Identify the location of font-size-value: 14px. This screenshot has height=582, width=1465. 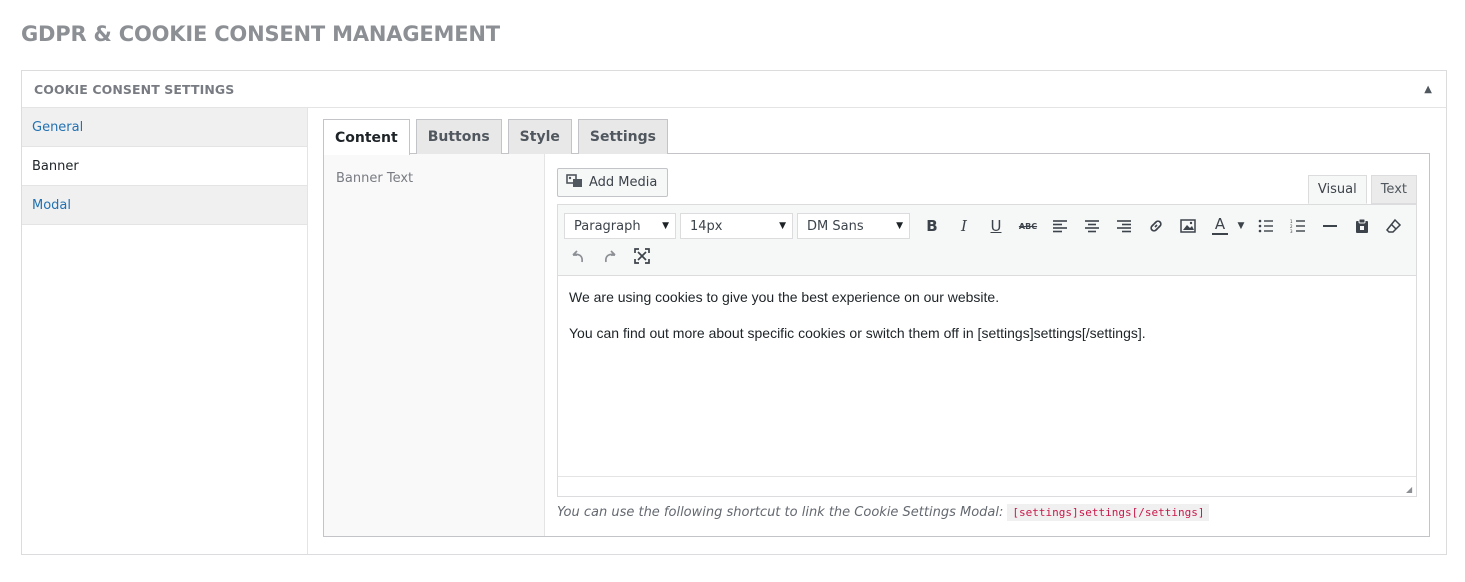
(706, 226).